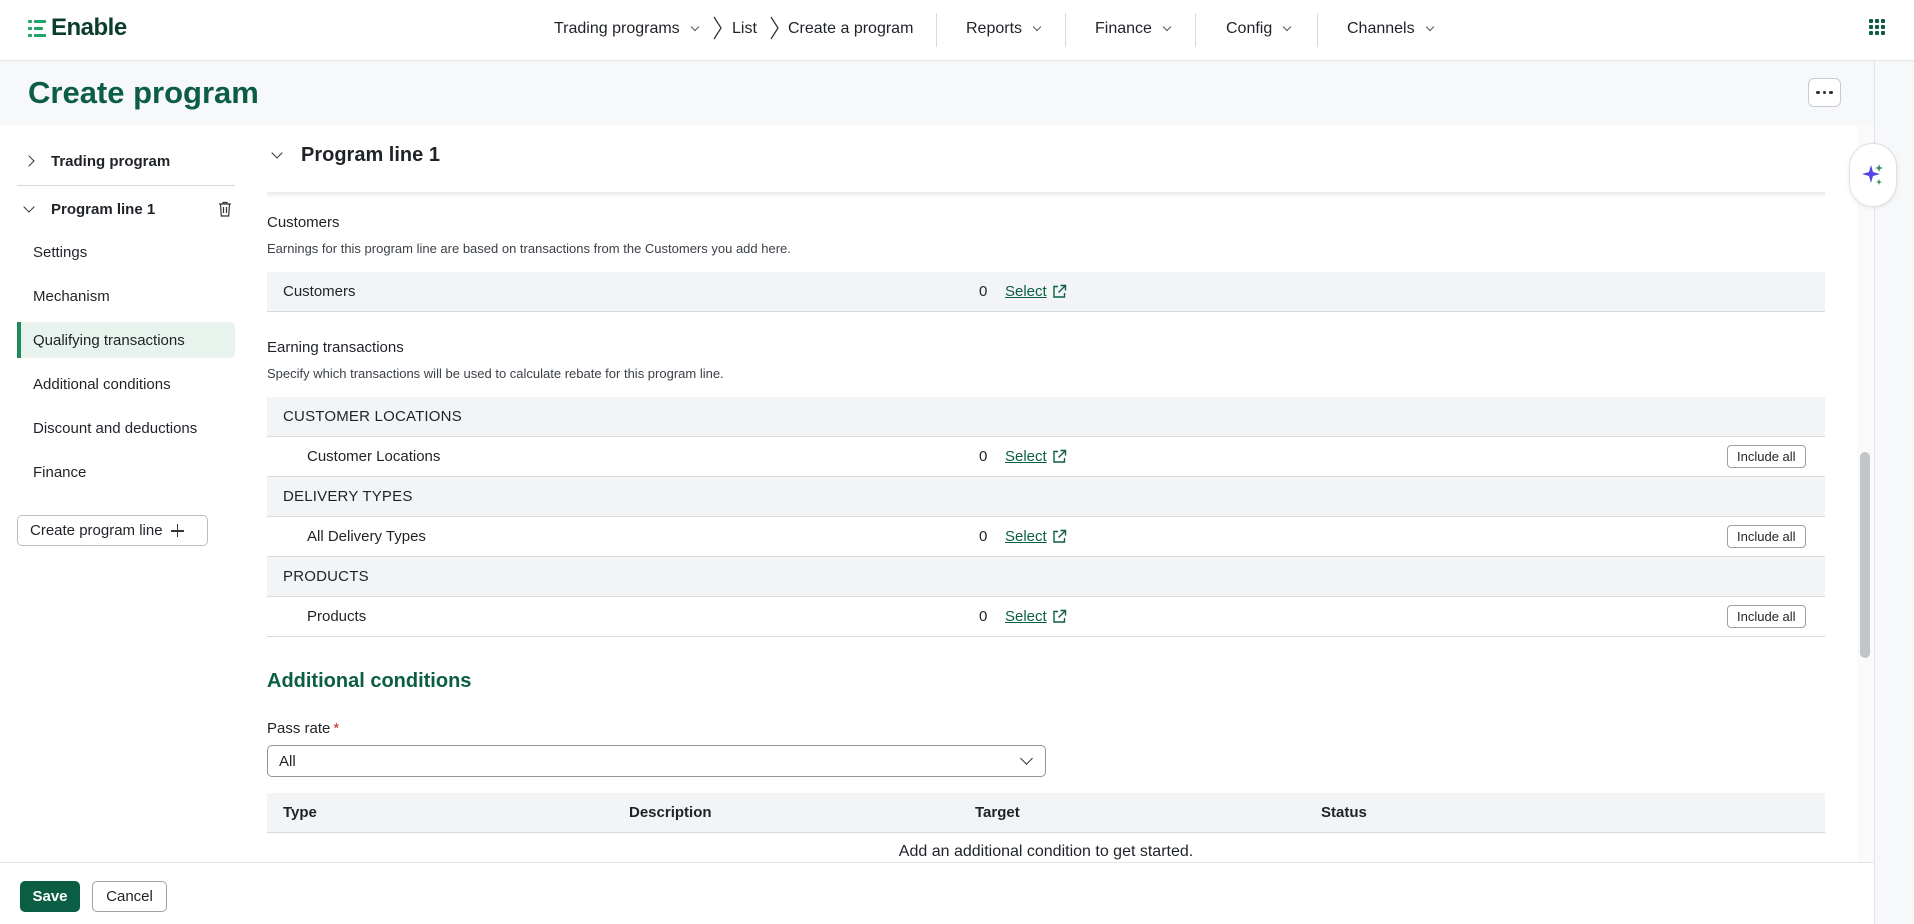 The width and height of the screenshot is (1914, 924). I want to click on logo-text: Enable, so click(89, 27).